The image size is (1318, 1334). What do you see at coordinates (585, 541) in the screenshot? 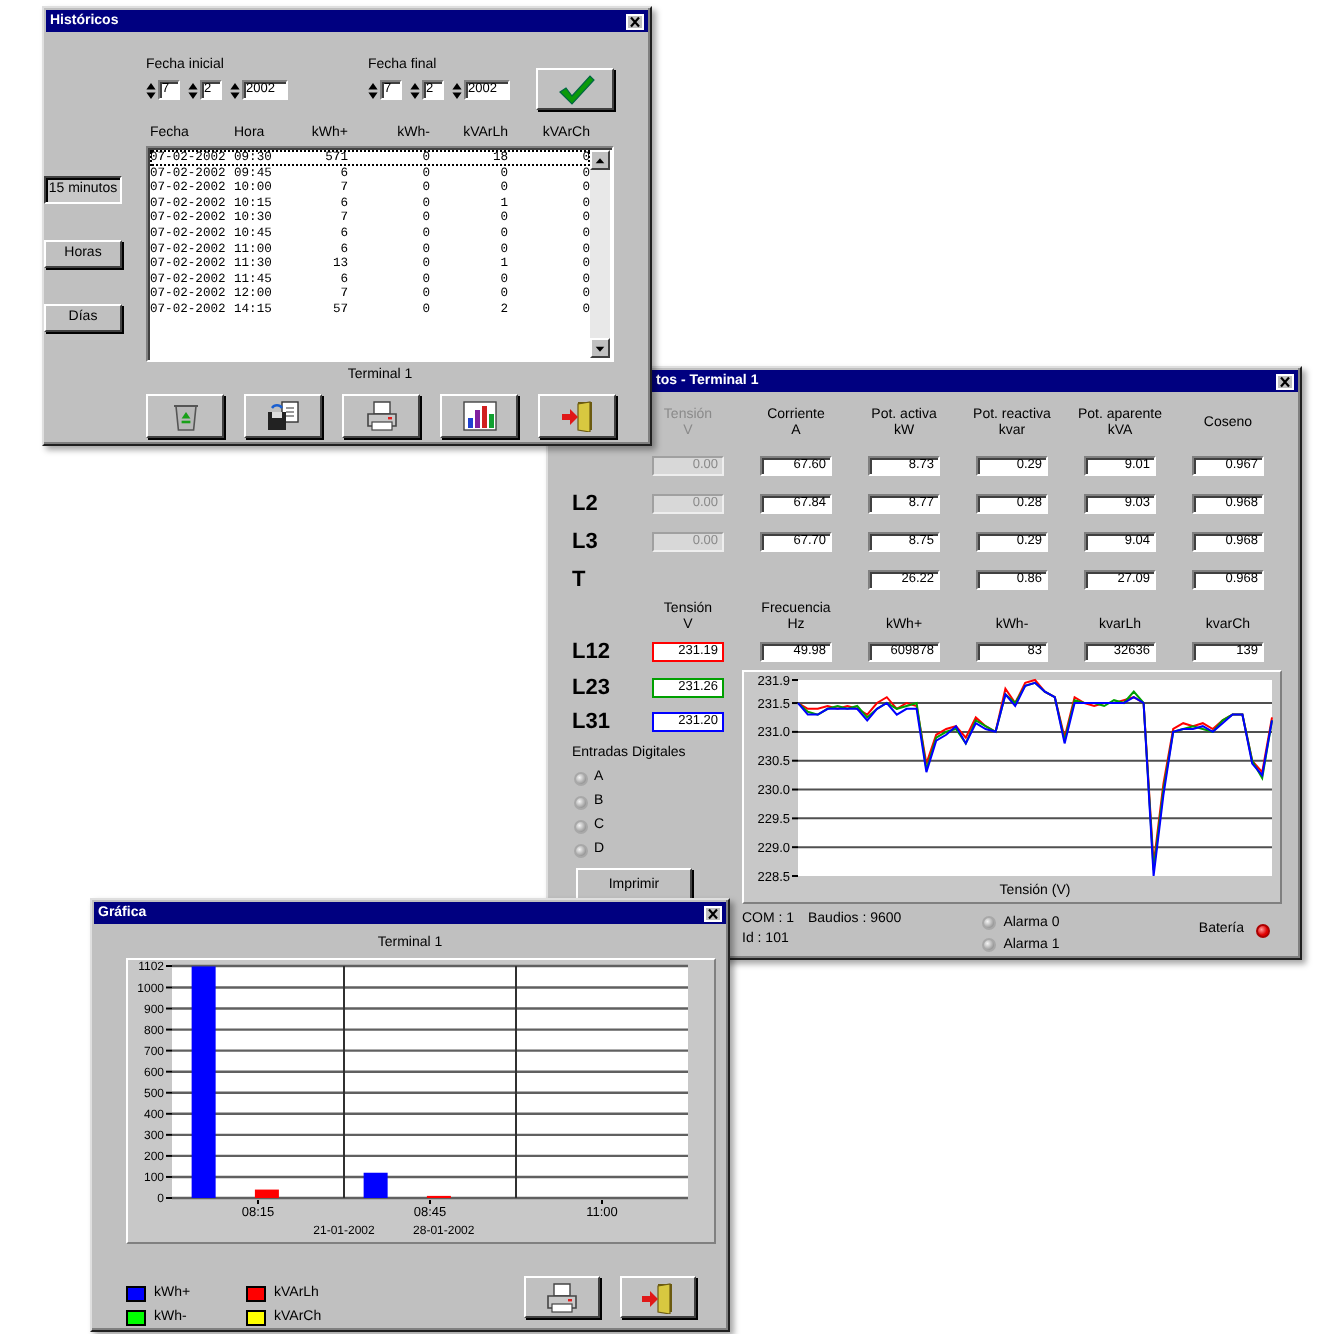
I see `phase-label: L3` at bounding box center [585, 541].